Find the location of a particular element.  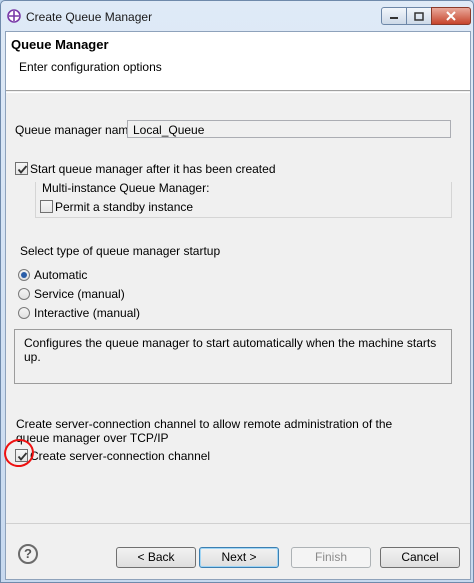

close-icon is located at coordinates (451, 16).